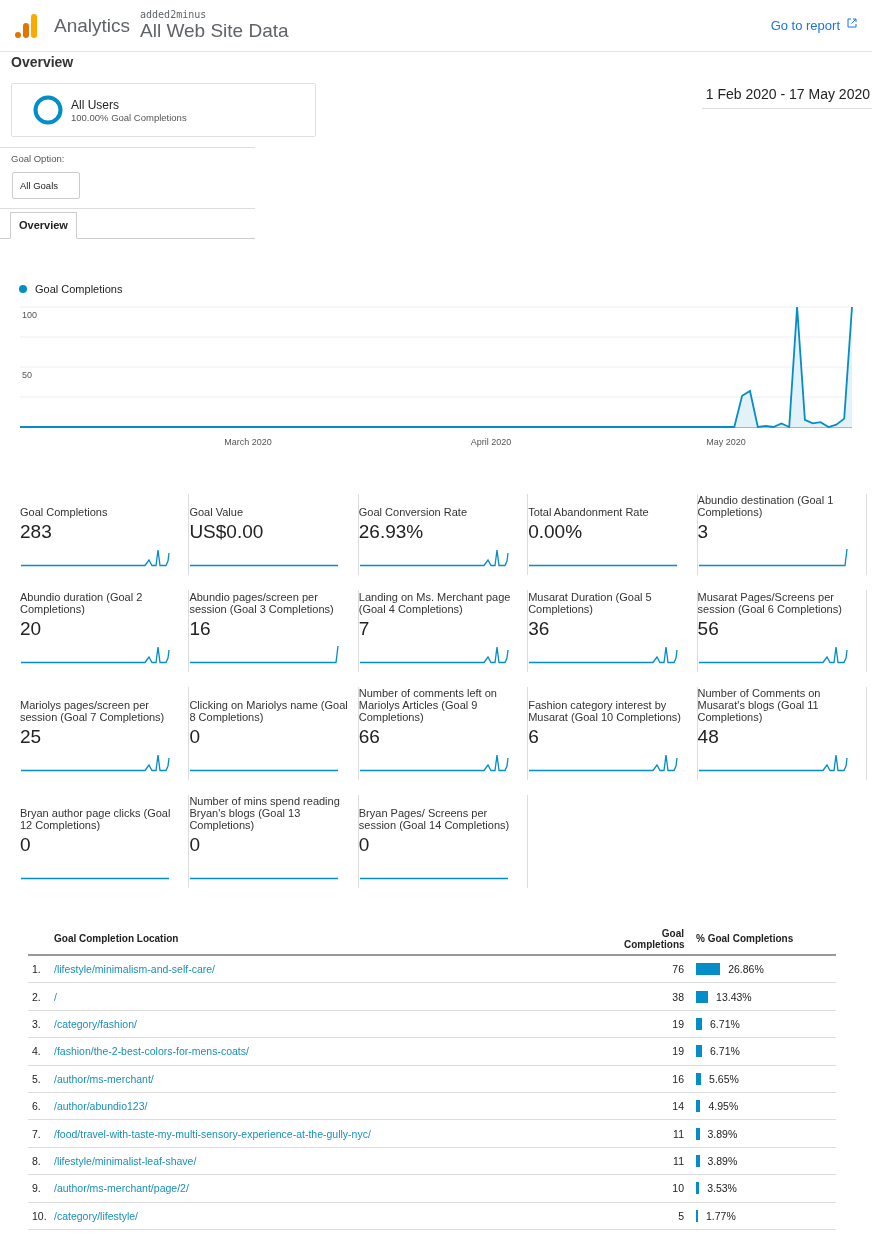 The height and width of the screenshot is (1241, 872). I want to click on row-number: 6., so click(36, 1106).